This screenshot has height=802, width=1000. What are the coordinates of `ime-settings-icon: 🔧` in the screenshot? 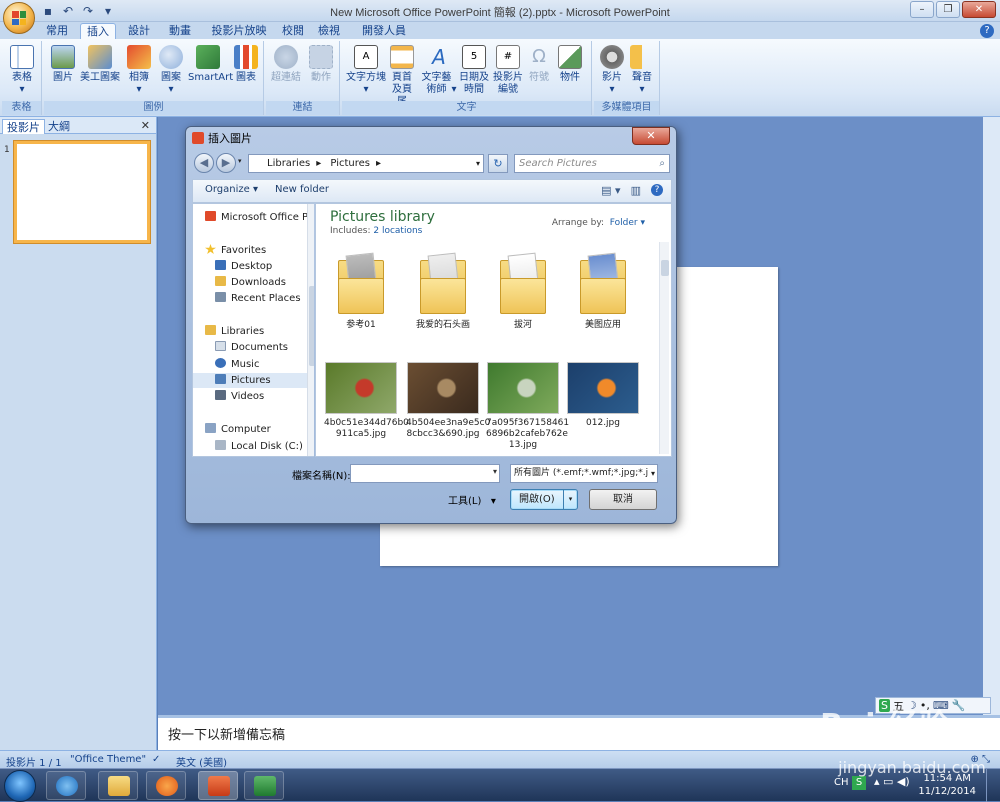 It's located at (959, 705).